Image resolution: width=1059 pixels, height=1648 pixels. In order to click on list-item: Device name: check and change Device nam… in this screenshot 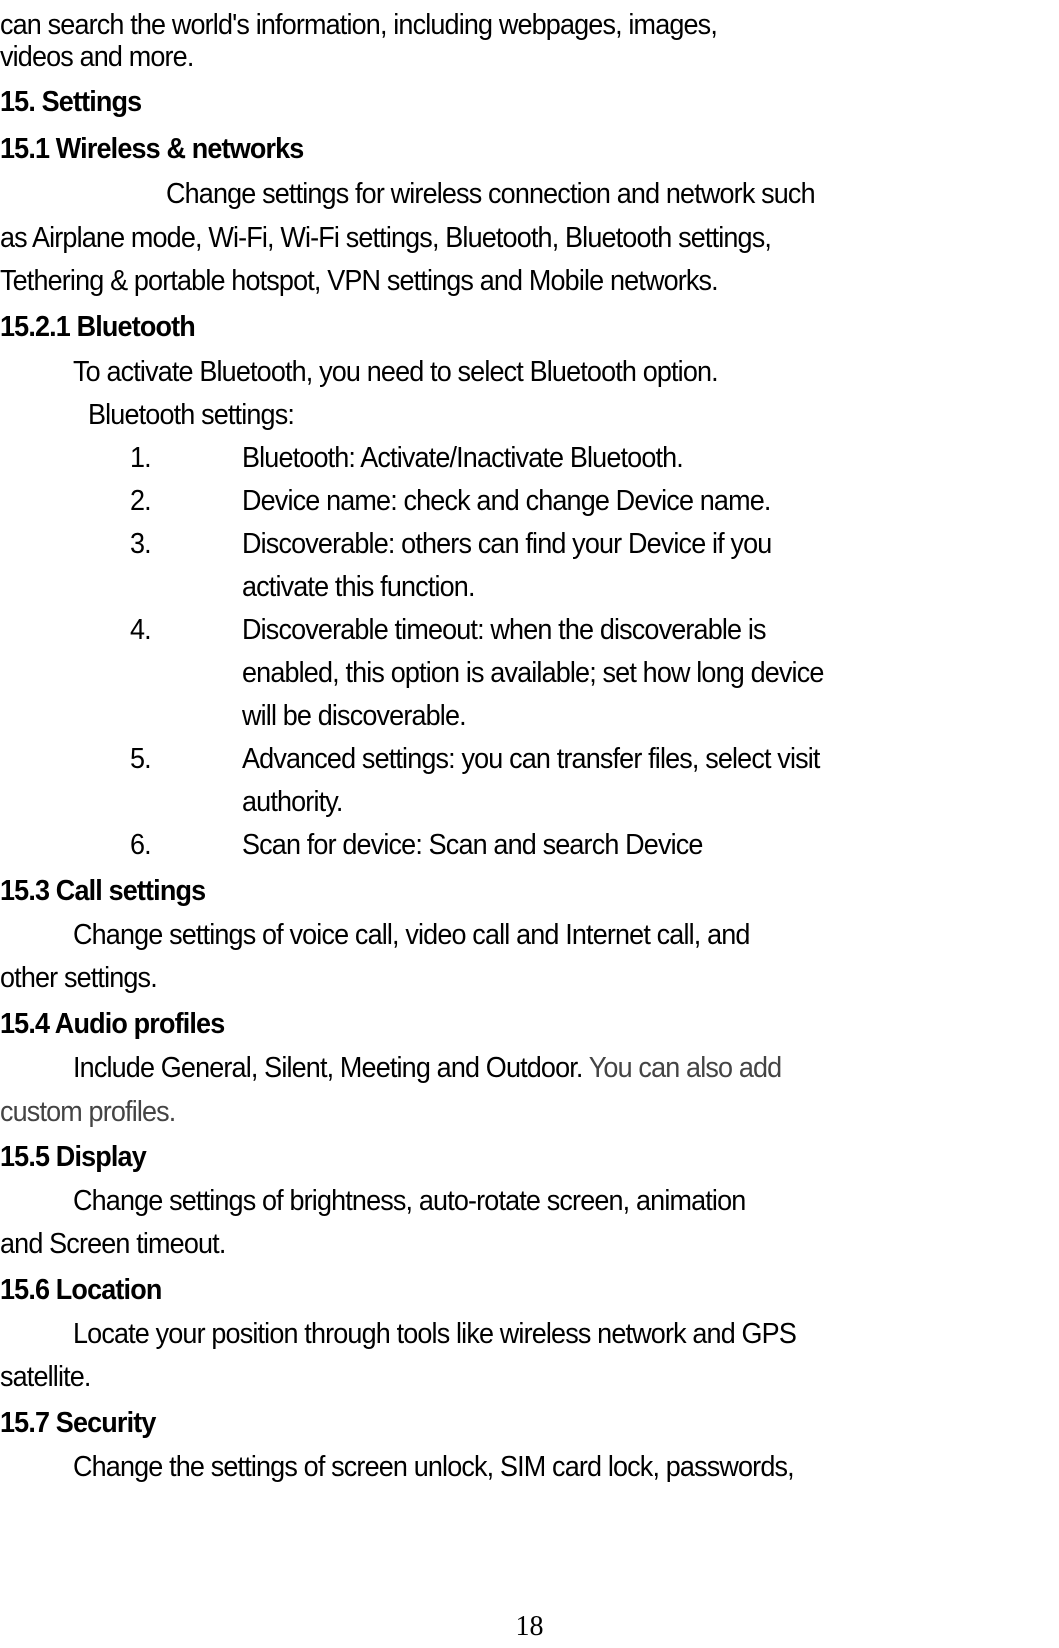, I will do `click(506, 501)`.